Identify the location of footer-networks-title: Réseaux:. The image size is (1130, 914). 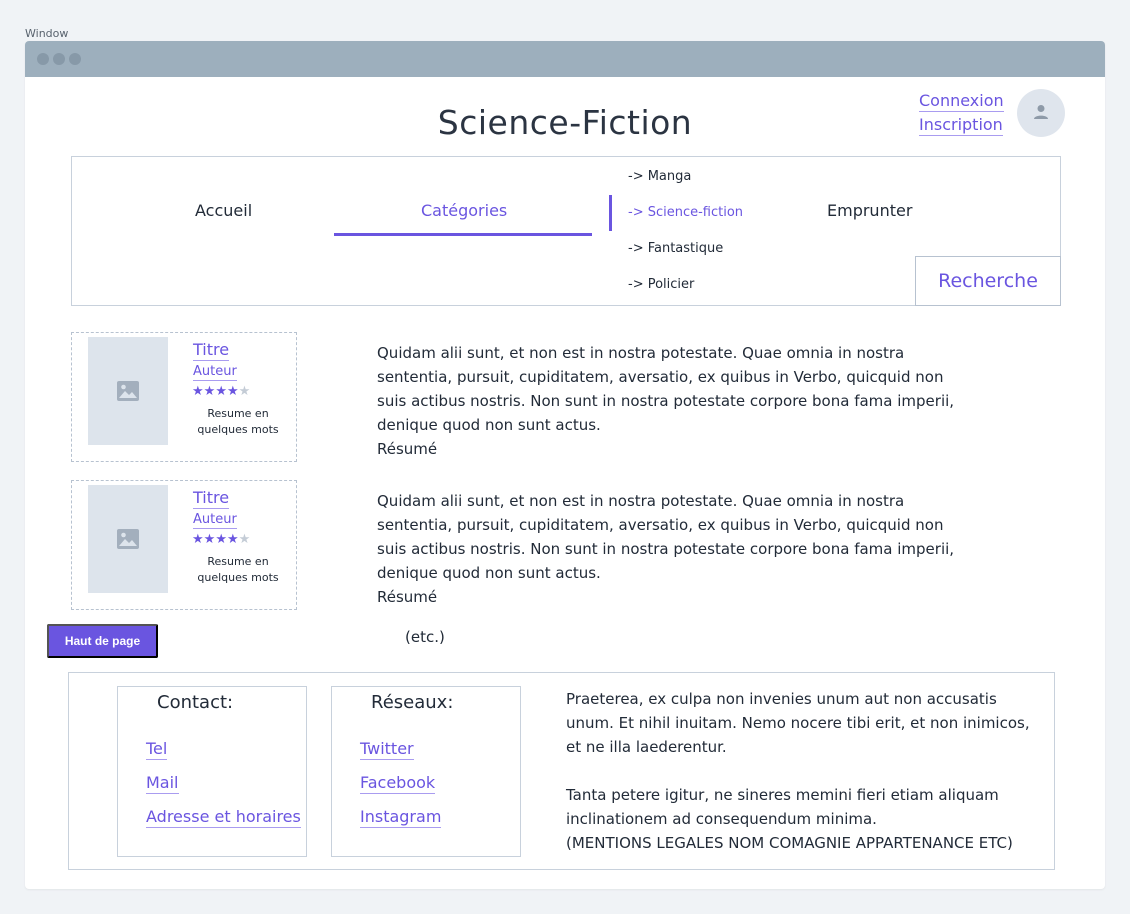
(412, 702).